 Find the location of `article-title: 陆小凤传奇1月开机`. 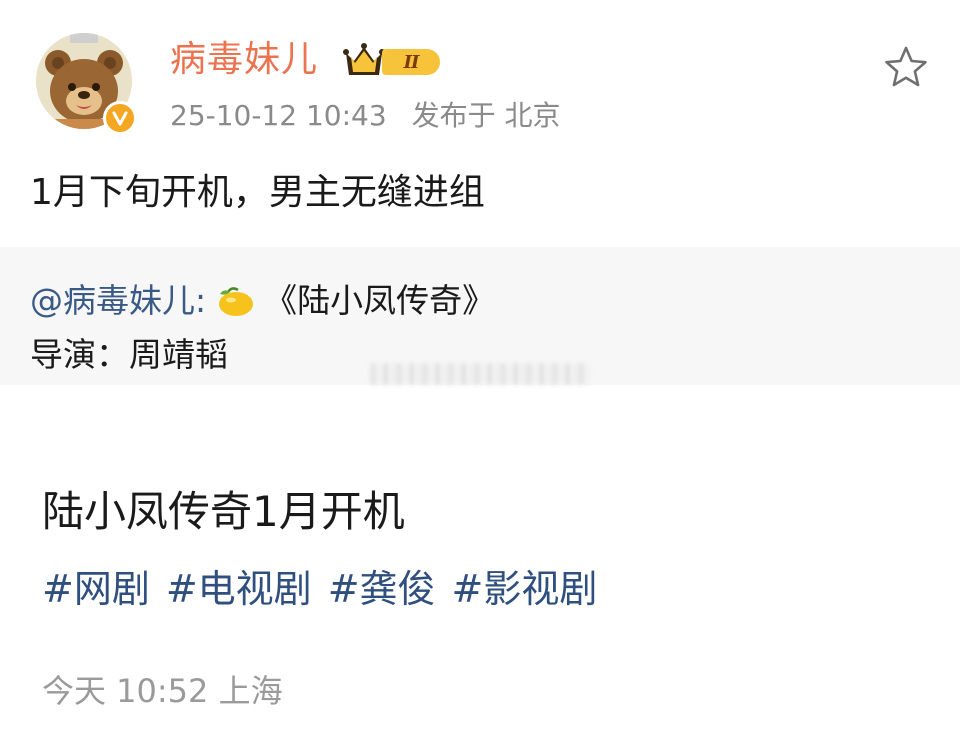

article-title: 陆小凤传奇1月开机 is located at coordinates (223, 511).